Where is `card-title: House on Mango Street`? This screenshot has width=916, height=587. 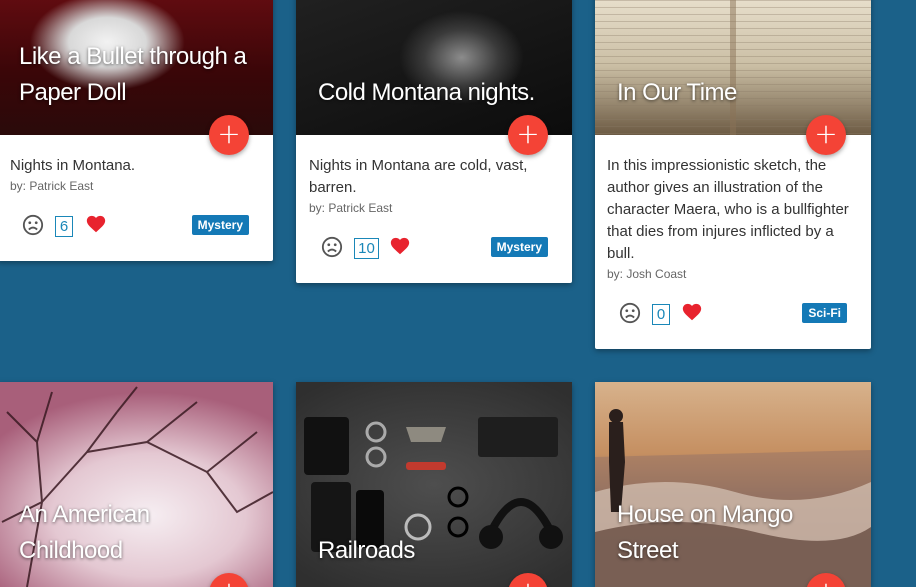
card-title: House on Mango Street is located at coordinates (705, 532).